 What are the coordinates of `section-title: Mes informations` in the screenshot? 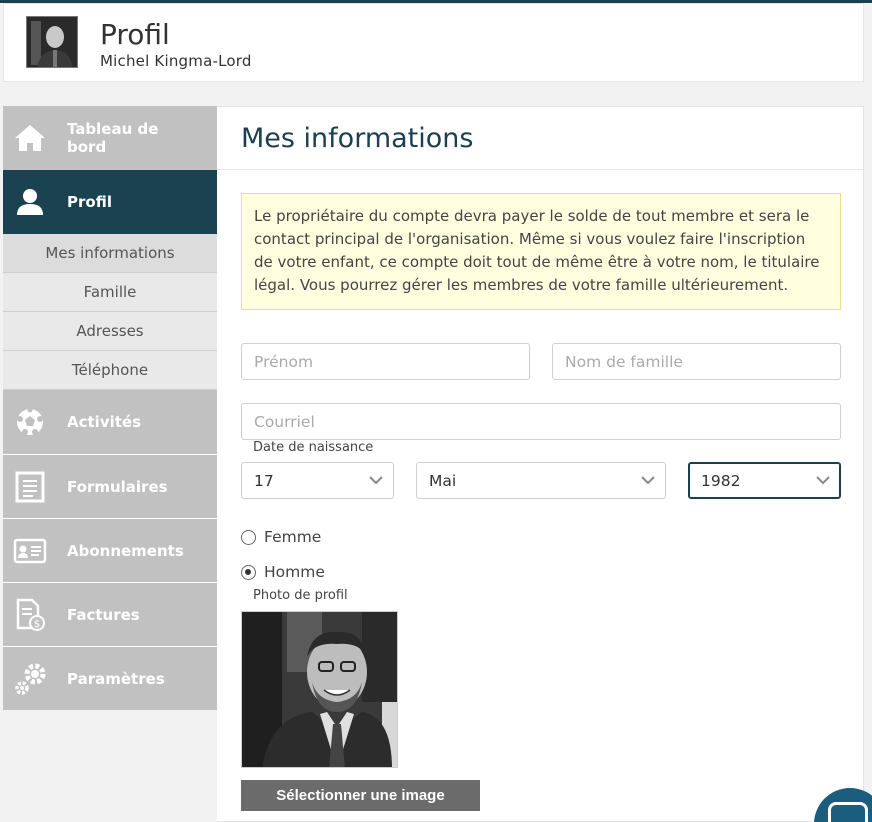 It's located at (357, 138).